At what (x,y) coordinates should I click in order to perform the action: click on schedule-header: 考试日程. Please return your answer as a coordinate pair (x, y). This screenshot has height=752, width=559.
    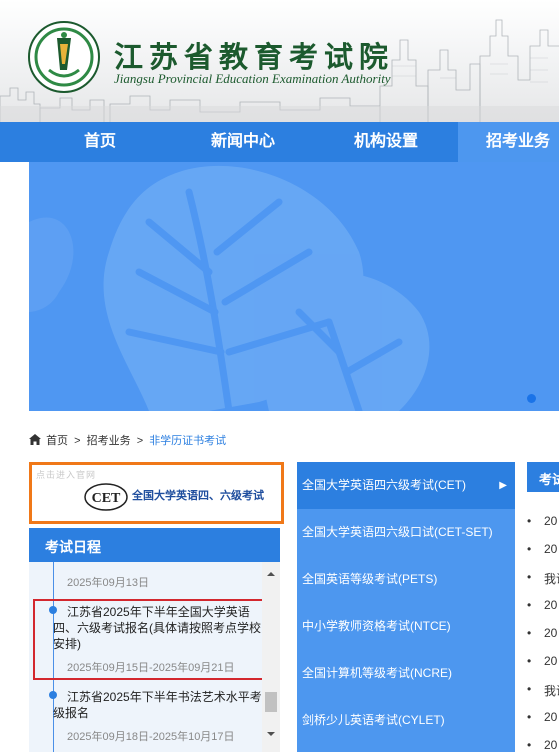
    Looking at the image, I should click on (154, 545).